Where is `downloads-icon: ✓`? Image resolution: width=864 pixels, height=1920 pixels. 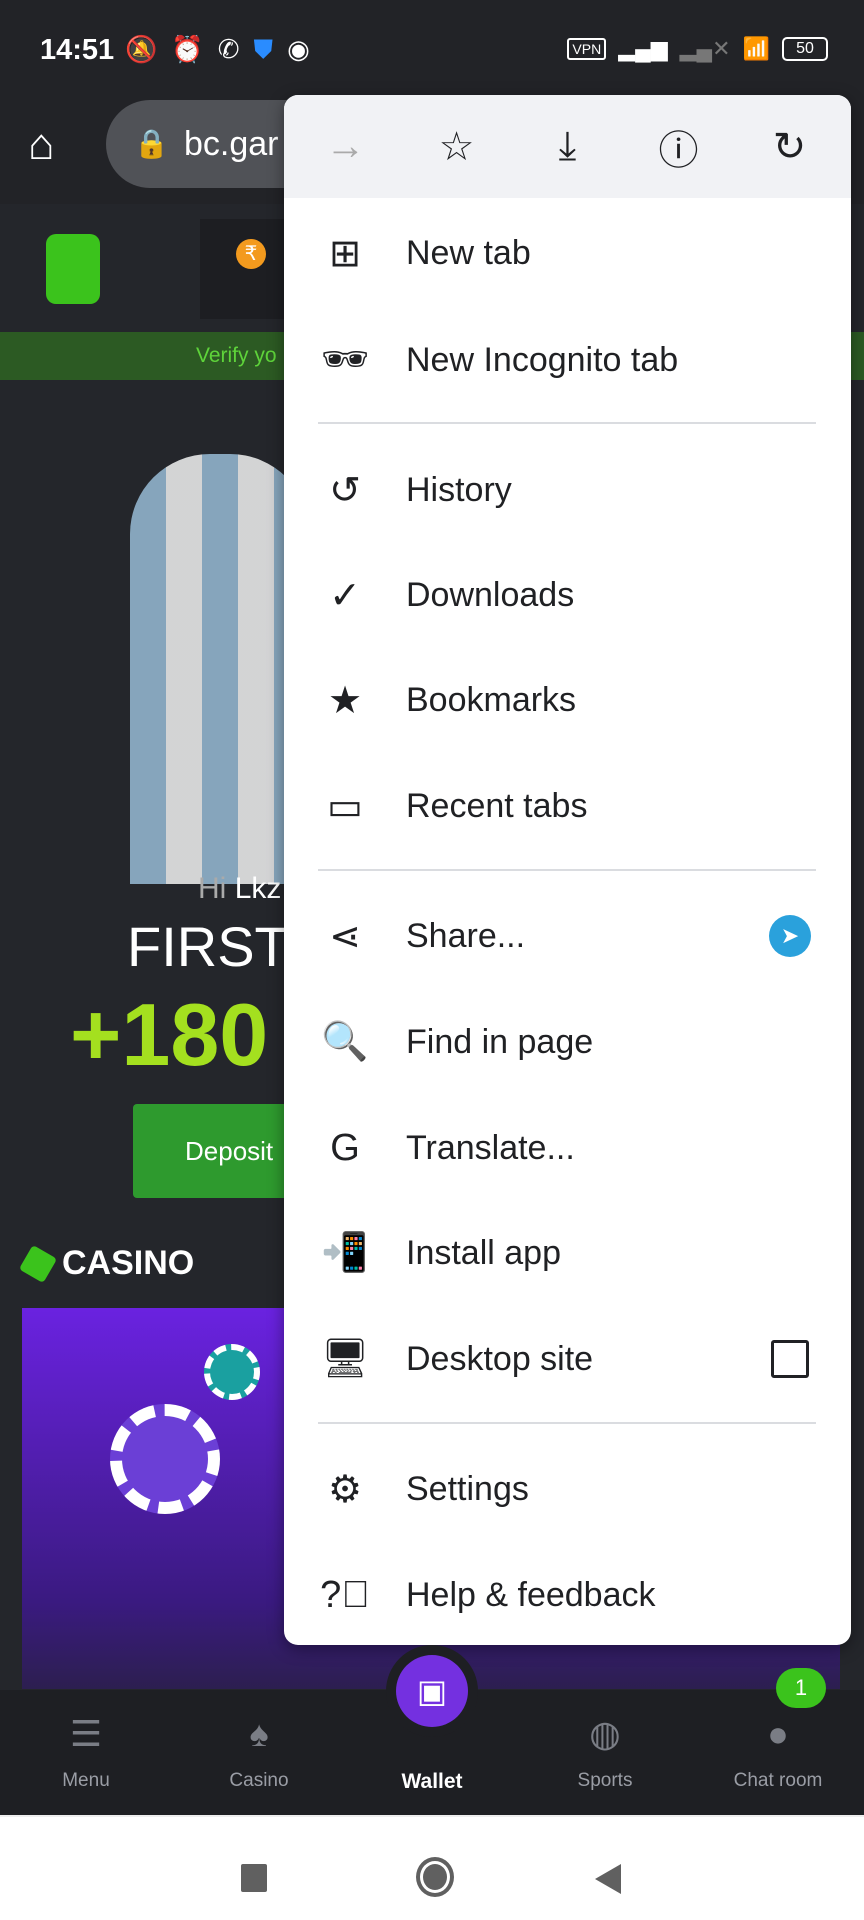 downloads-icon: ✓ is located at coordinates (345, 595).